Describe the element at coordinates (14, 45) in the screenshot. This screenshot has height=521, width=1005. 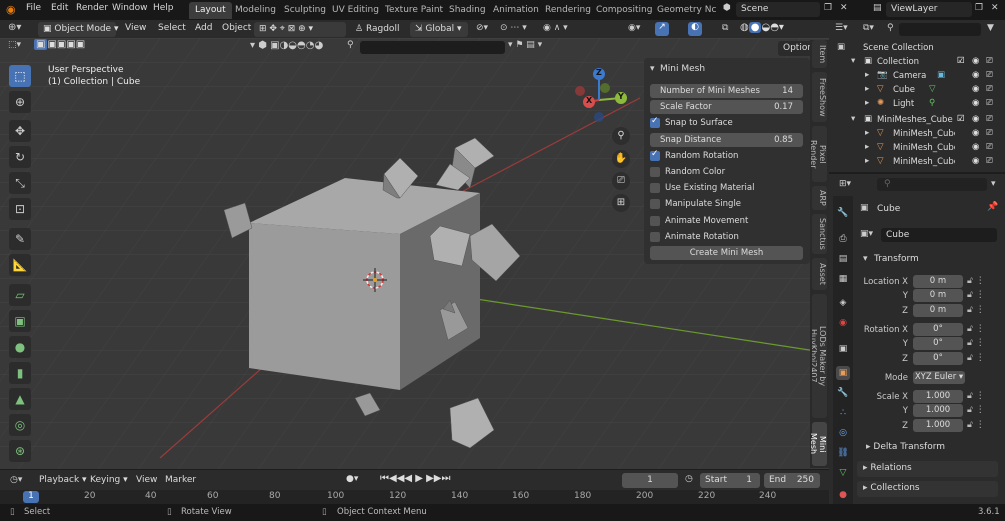
I see `select-box-icon: ⬚▾` at that location.